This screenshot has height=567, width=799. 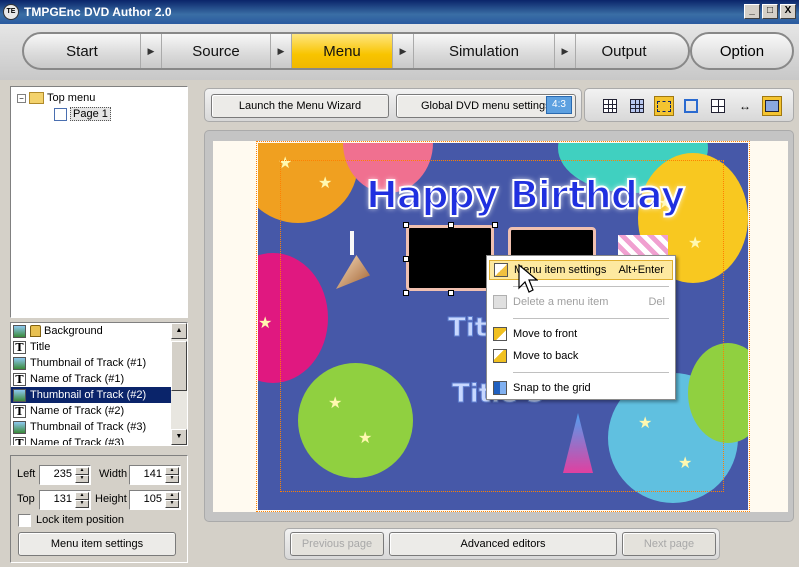 What do you see at coordinates (610, 106) in the screenshot?
I see `grid-icon` at bounding box center [610, 106].